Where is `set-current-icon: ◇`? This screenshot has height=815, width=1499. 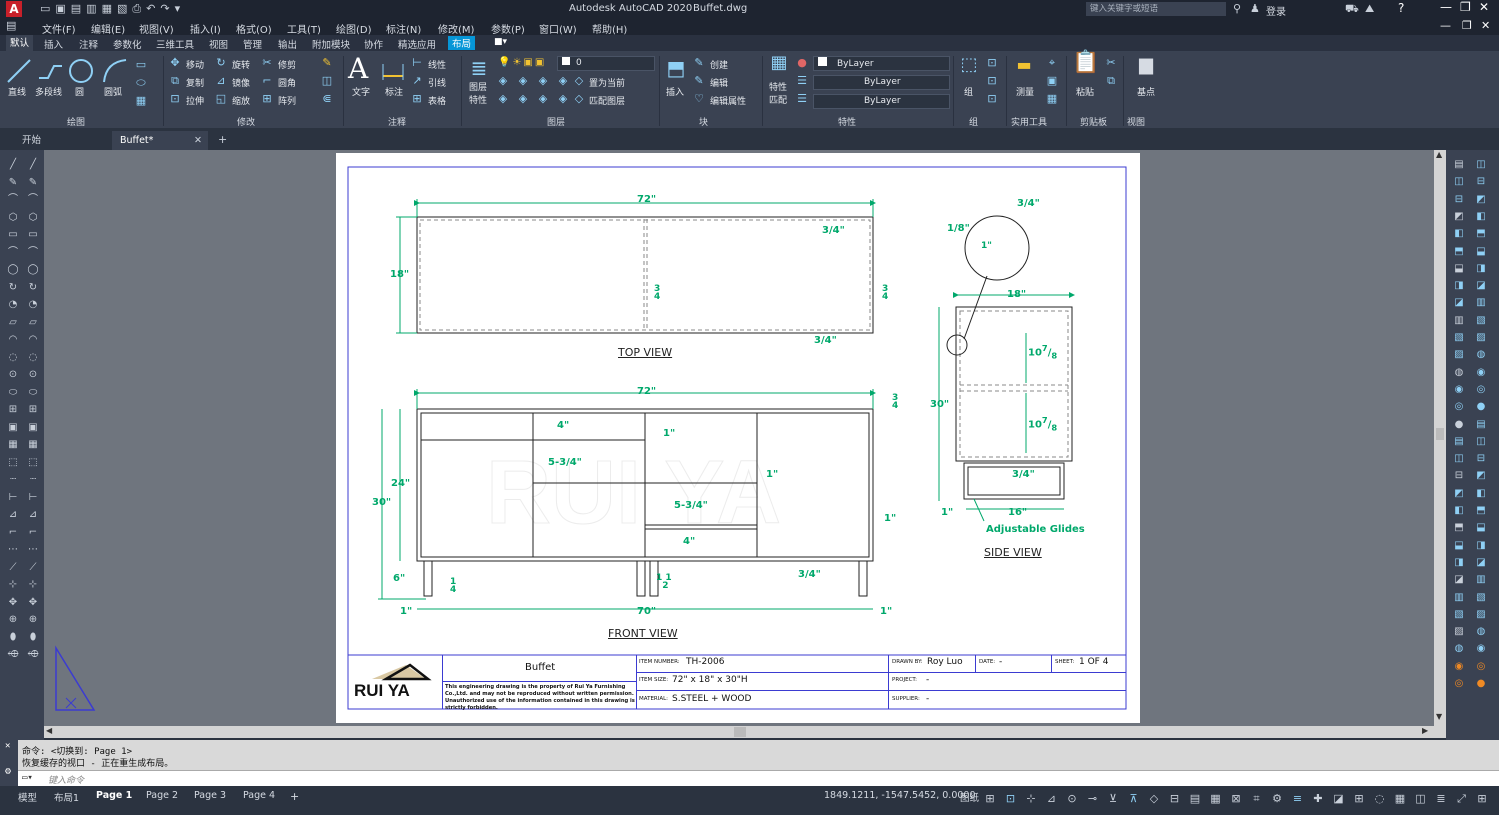
set-current-icon: ◇ is located at coordinates (579, 81).